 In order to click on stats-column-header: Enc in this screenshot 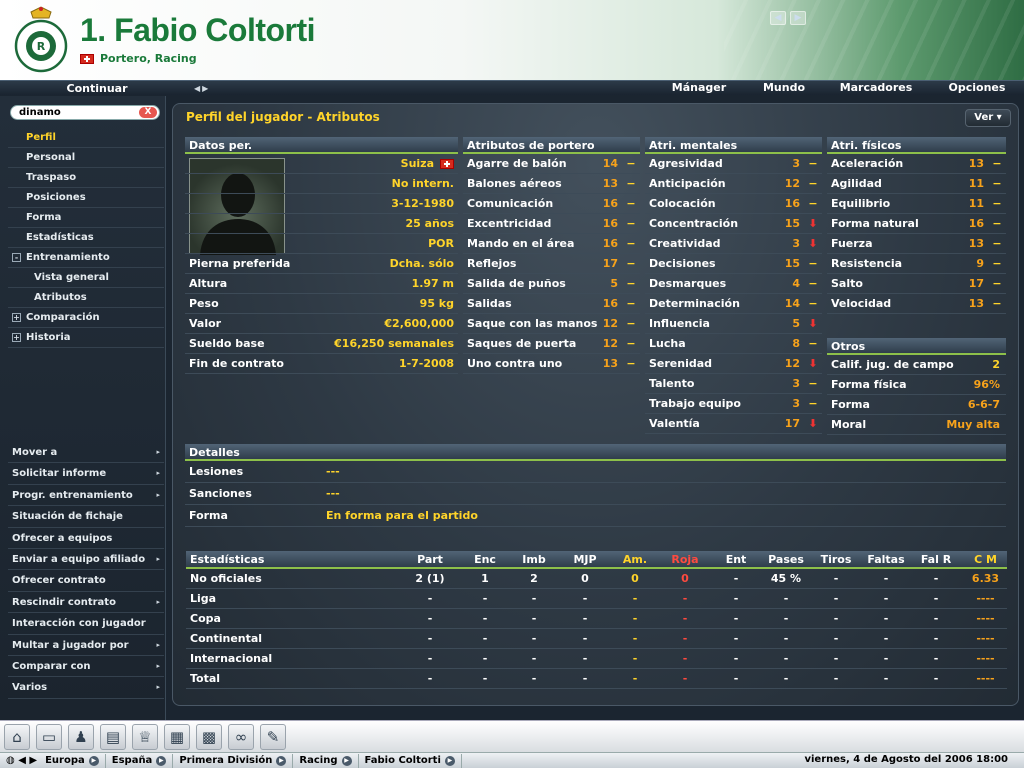, I will do `click(485, 560)`.